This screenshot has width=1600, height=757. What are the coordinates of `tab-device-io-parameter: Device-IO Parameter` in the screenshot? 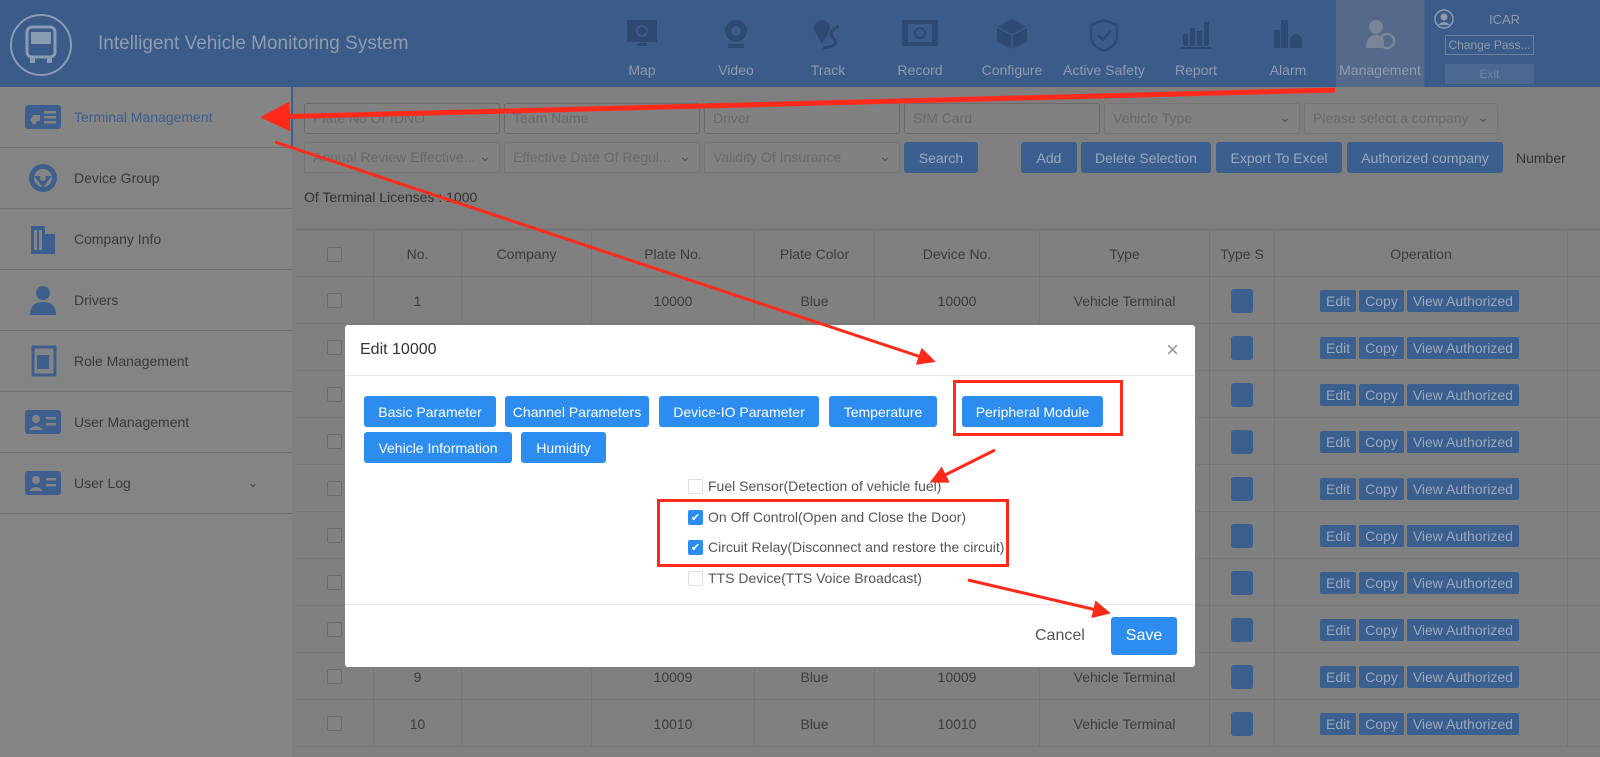 It's located at (739, 411).